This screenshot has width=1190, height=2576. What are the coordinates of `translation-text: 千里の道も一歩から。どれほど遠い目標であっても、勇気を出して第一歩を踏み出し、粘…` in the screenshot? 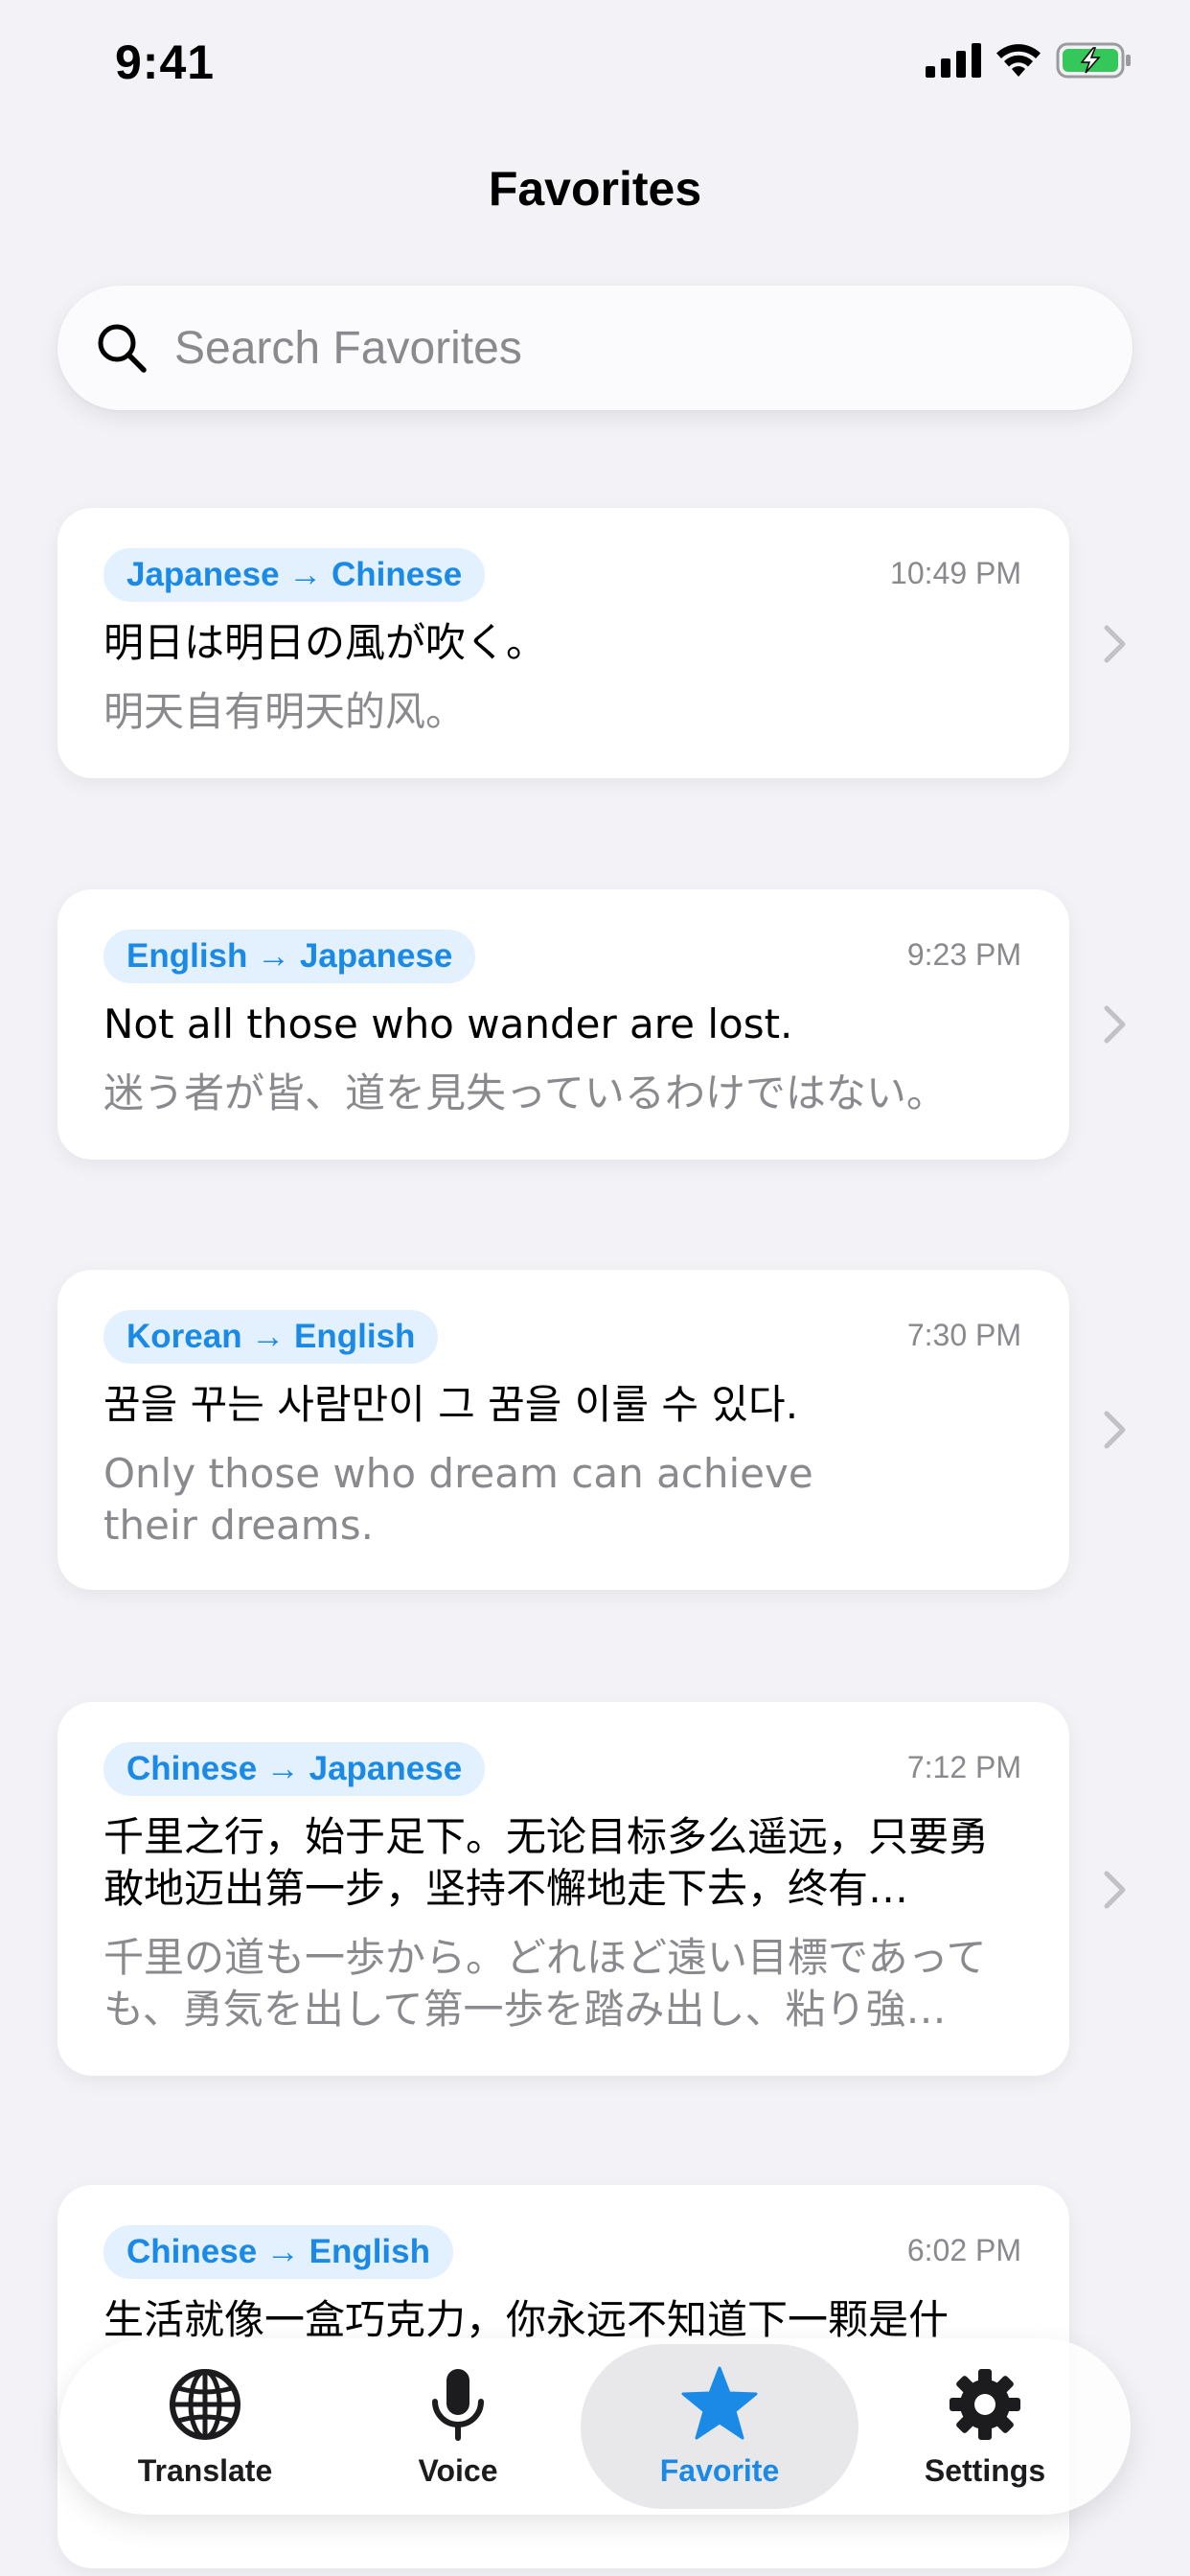 It's located at (545, 1983).